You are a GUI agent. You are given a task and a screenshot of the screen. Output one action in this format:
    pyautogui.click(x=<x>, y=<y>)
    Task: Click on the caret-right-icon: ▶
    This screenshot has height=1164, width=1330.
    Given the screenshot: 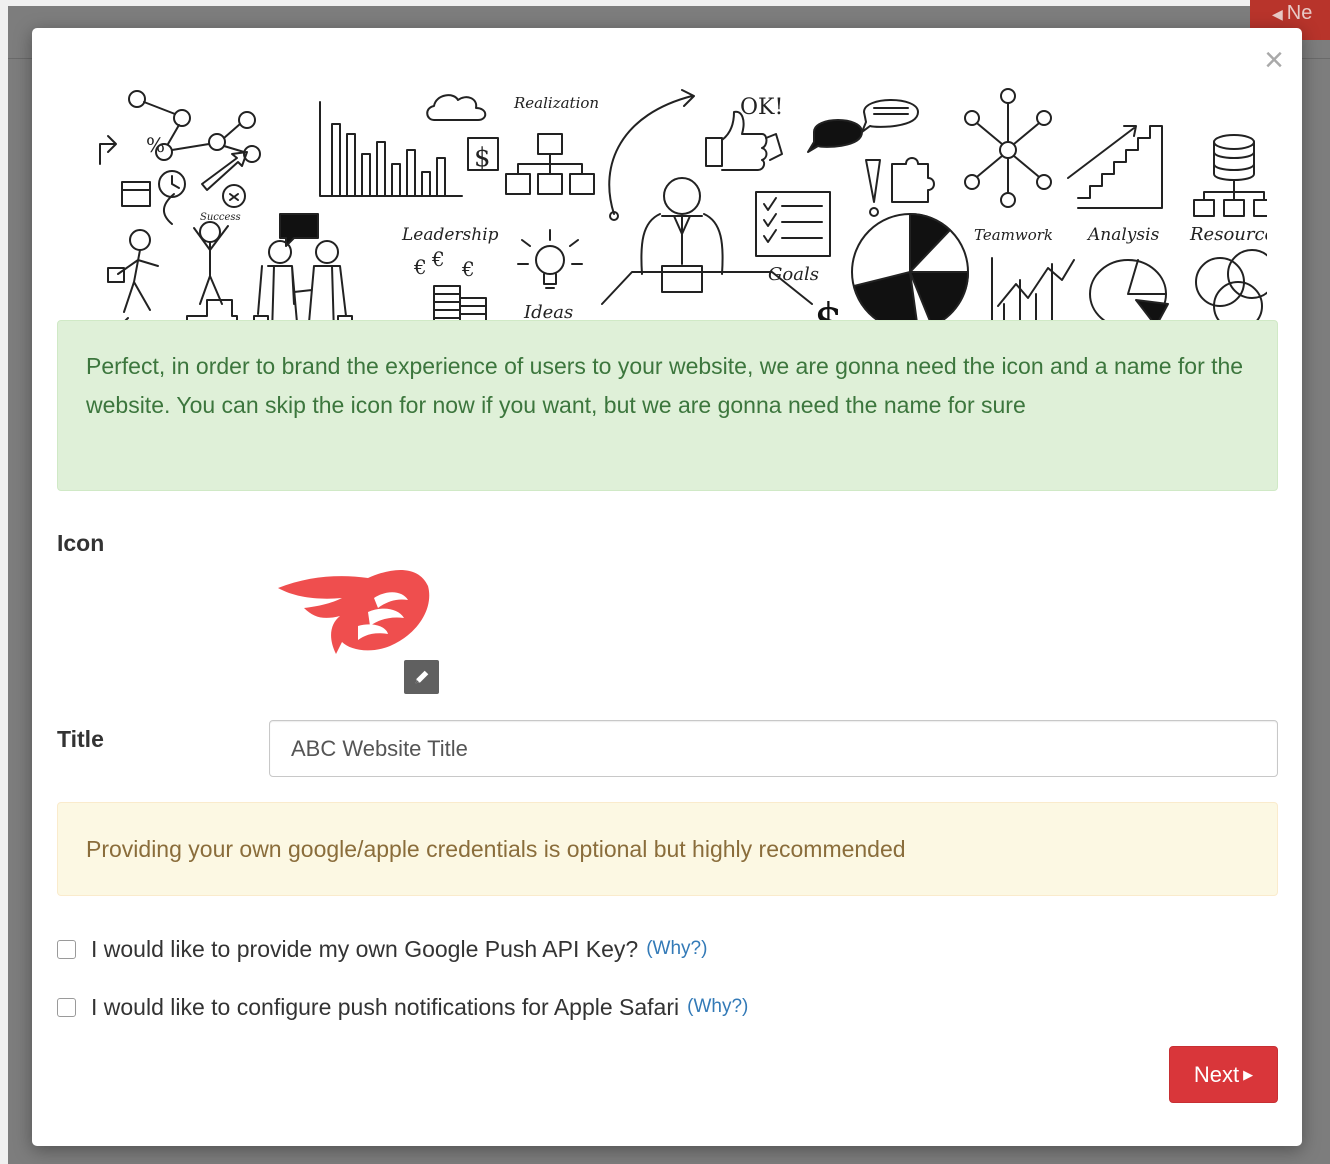 What is the action you would take?
    pyautogui.click(x=1248, y=1074)
    